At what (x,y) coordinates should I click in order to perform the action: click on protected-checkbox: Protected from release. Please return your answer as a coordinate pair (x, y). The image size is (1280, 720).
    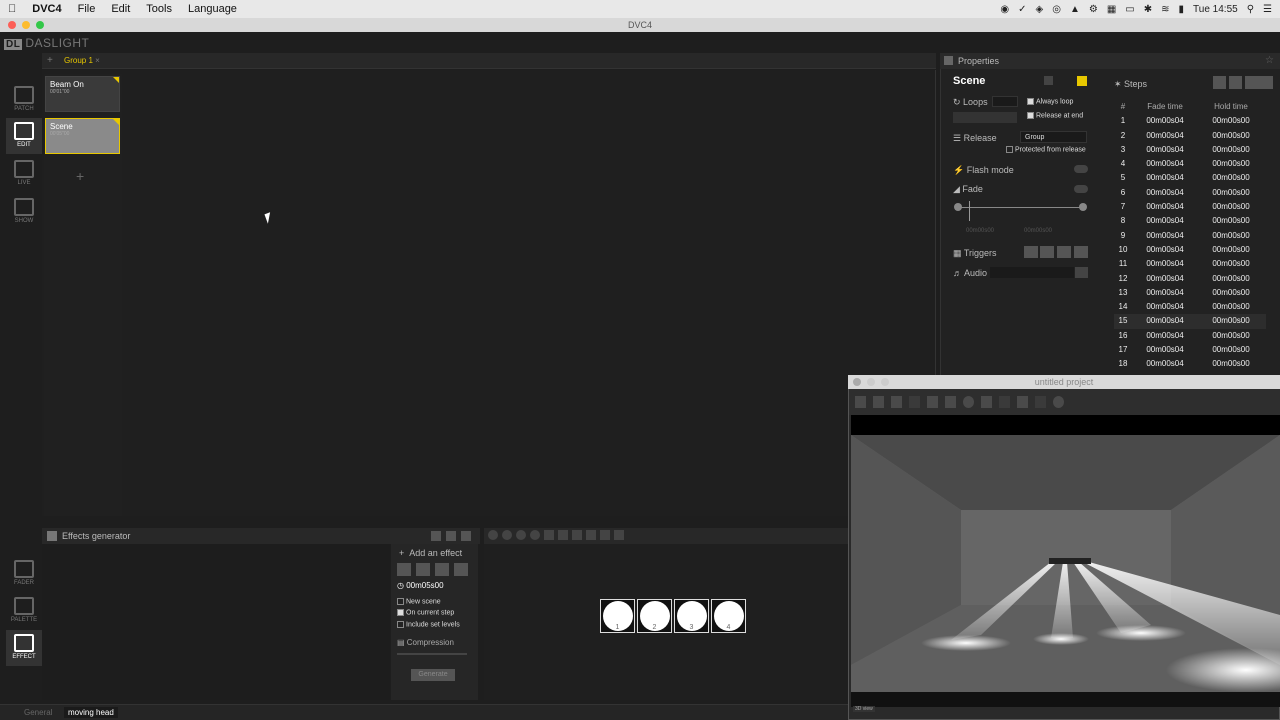
    Looking at the image, I should click on (1046, 149).